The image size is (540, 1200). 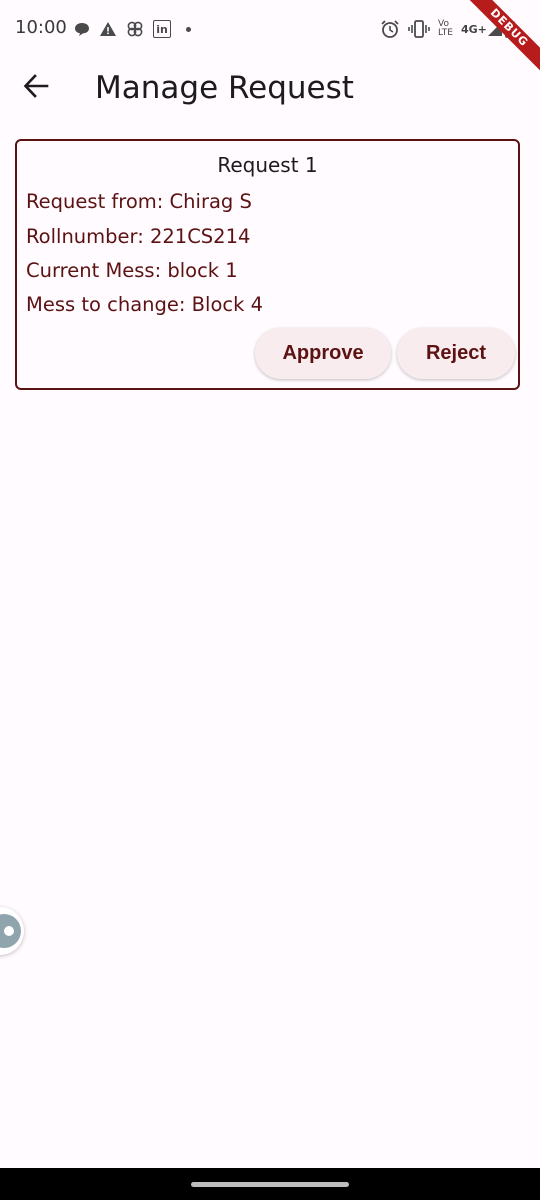 I want to click on home-gesture-handle, so click(x=270, y=1184).